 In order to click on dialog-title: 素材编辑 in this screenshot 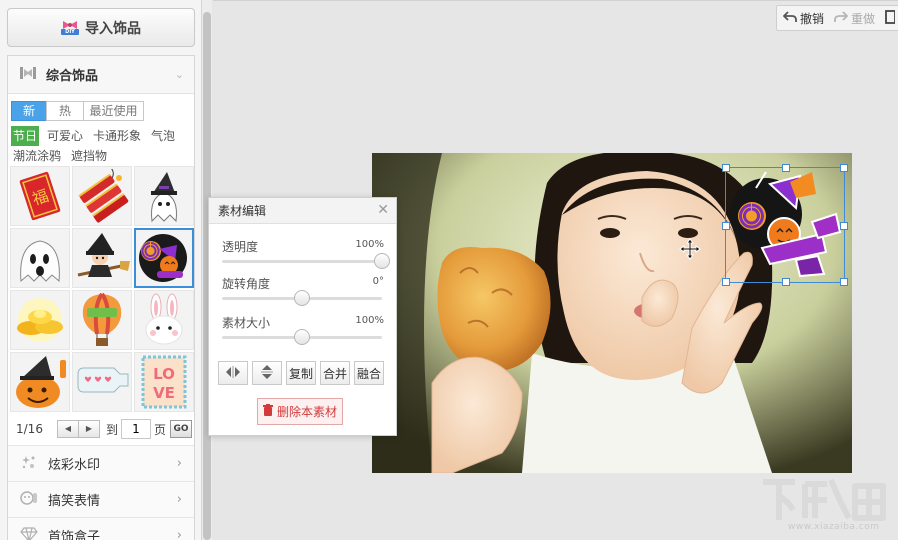, I will do `click(242, 211)`.